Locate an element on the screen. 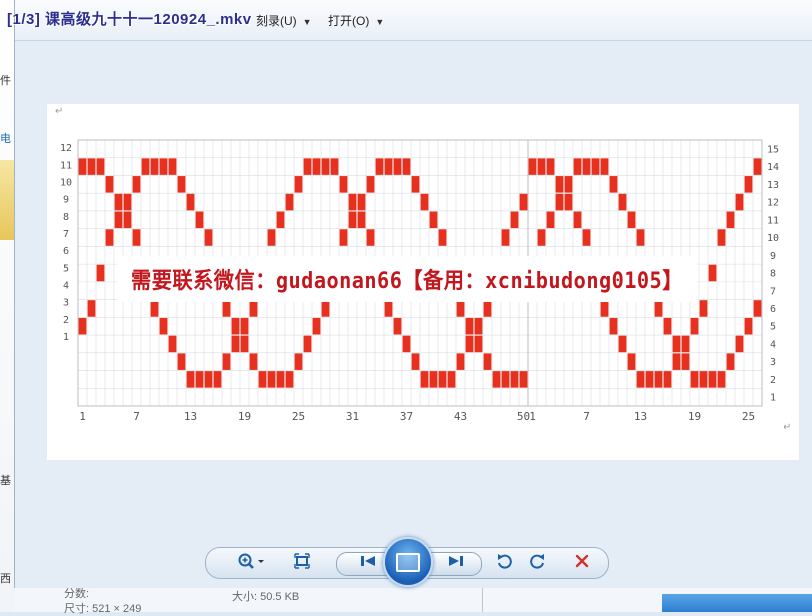  rotate-counterclockwise-icon is located at coordinates (504, 563).